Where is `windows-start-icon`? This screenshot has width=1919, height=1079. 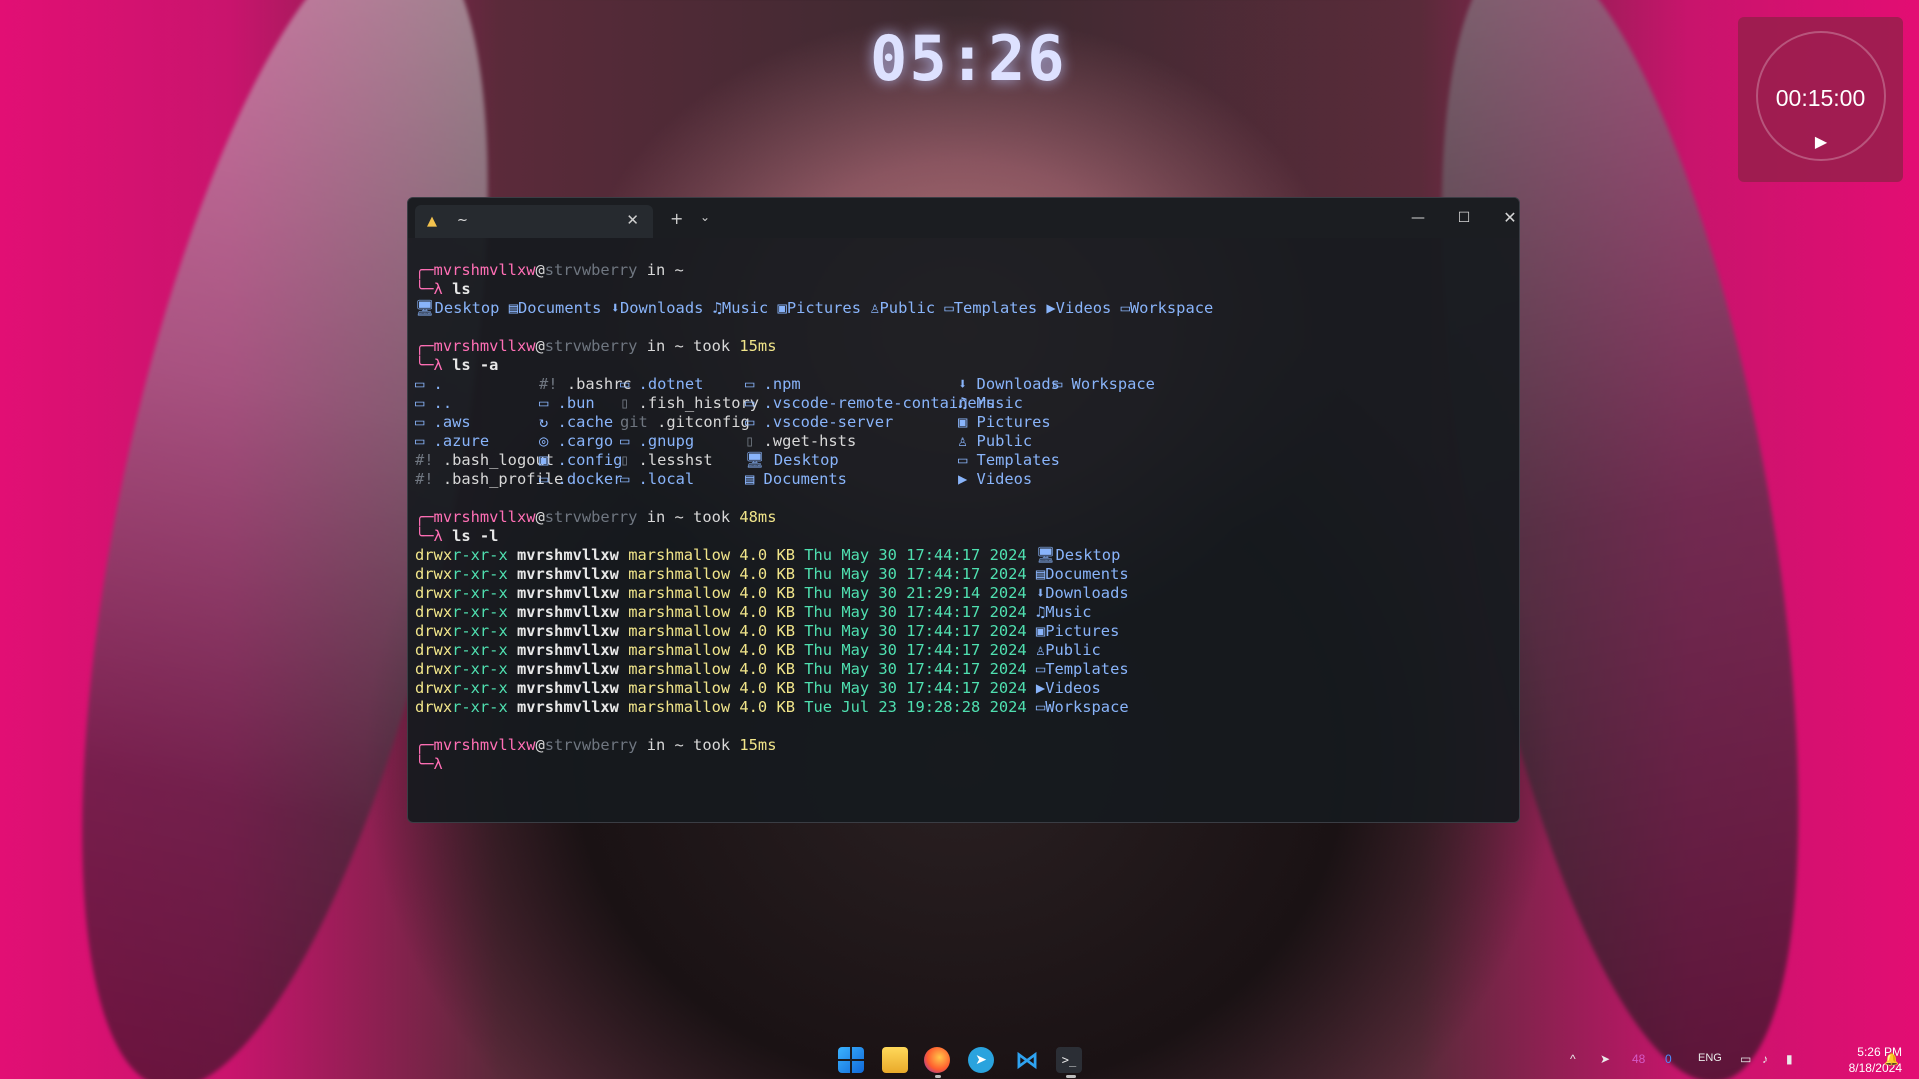
windows-start-icon is located at coordinates (851, 1060).